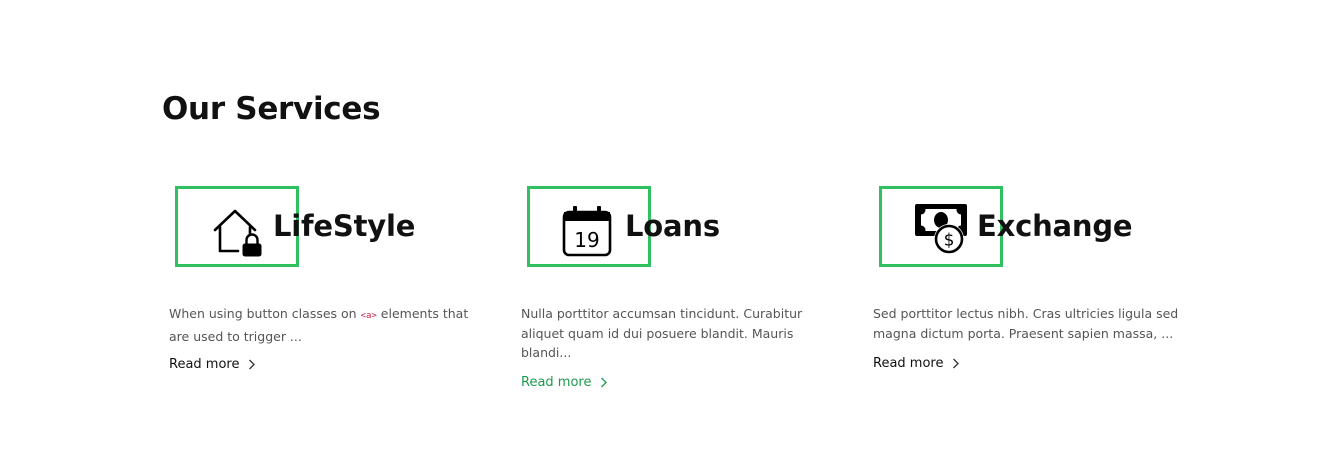 The width and height of the screenshot is (1324, 467). What do you see at coordinates (672, 226) in the screenshot?
I see `service-title: Loans` at bounding box center [672, 226].